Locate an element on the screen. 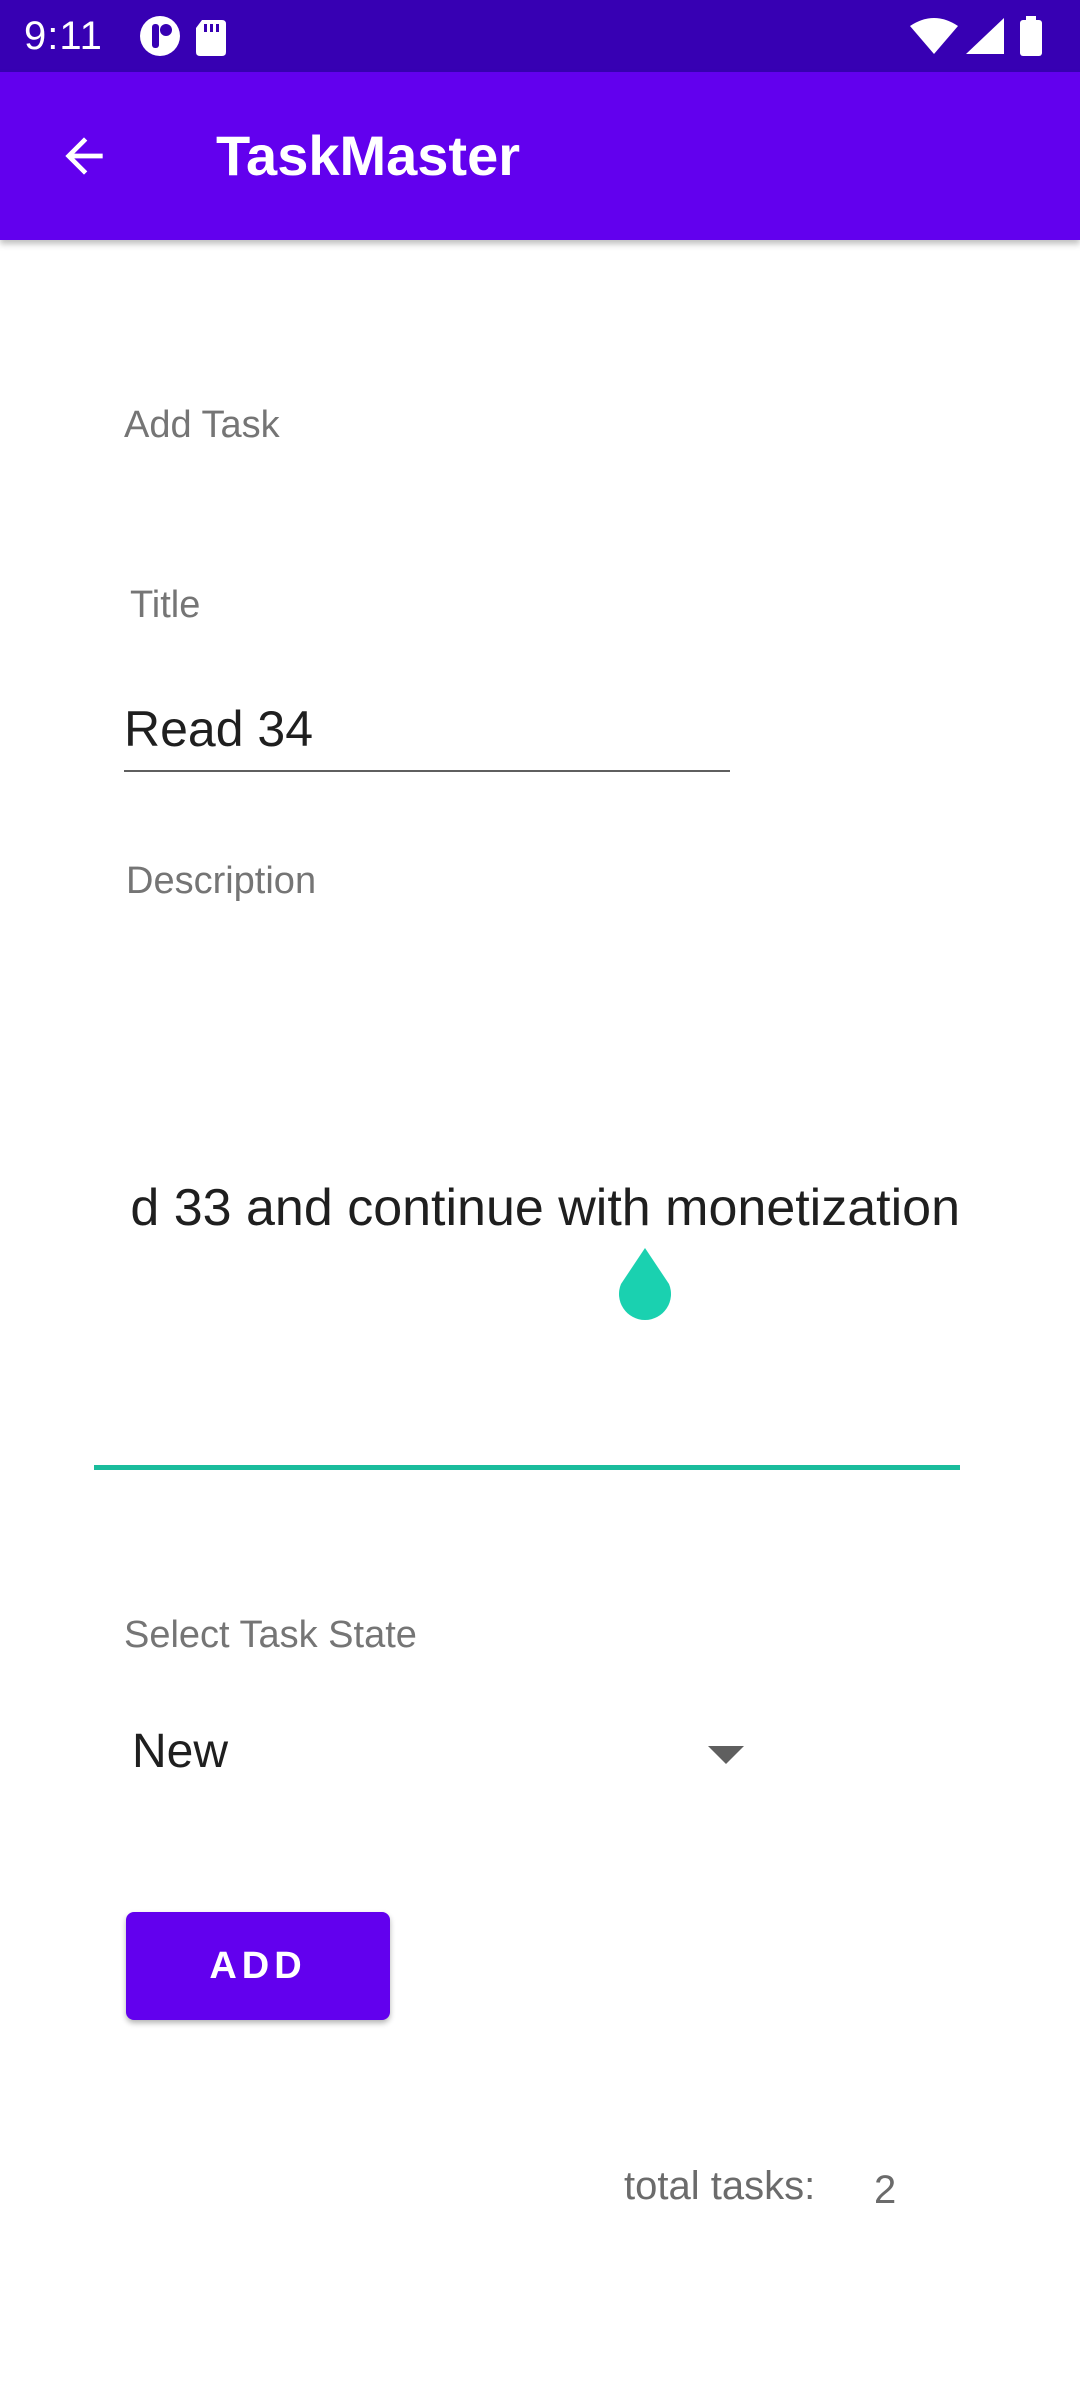  description-input: d 33 and continue with monetization is located at coordinates (527, 1315).